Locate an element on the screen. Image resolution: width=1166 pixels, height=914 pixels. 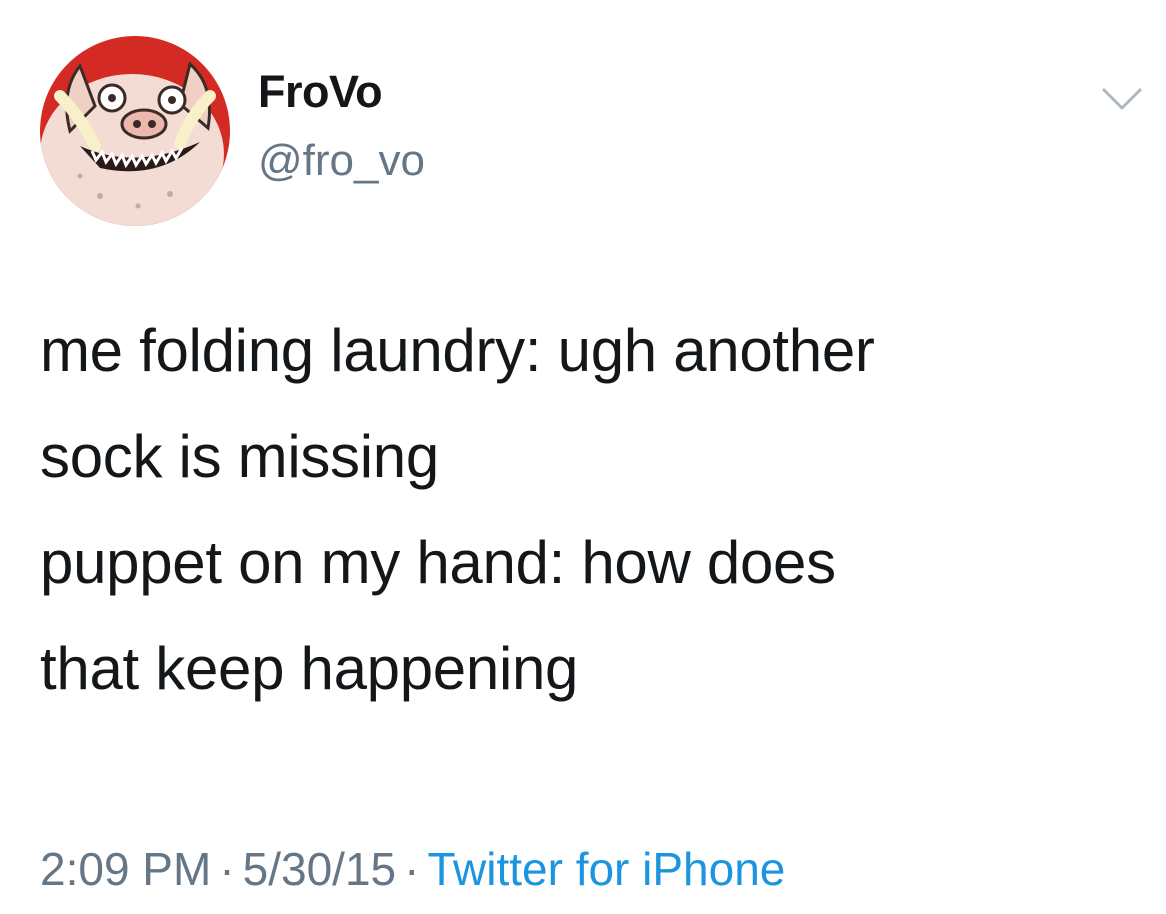
tweet-text-line: that keep happening is located at coordinates (309, 668).